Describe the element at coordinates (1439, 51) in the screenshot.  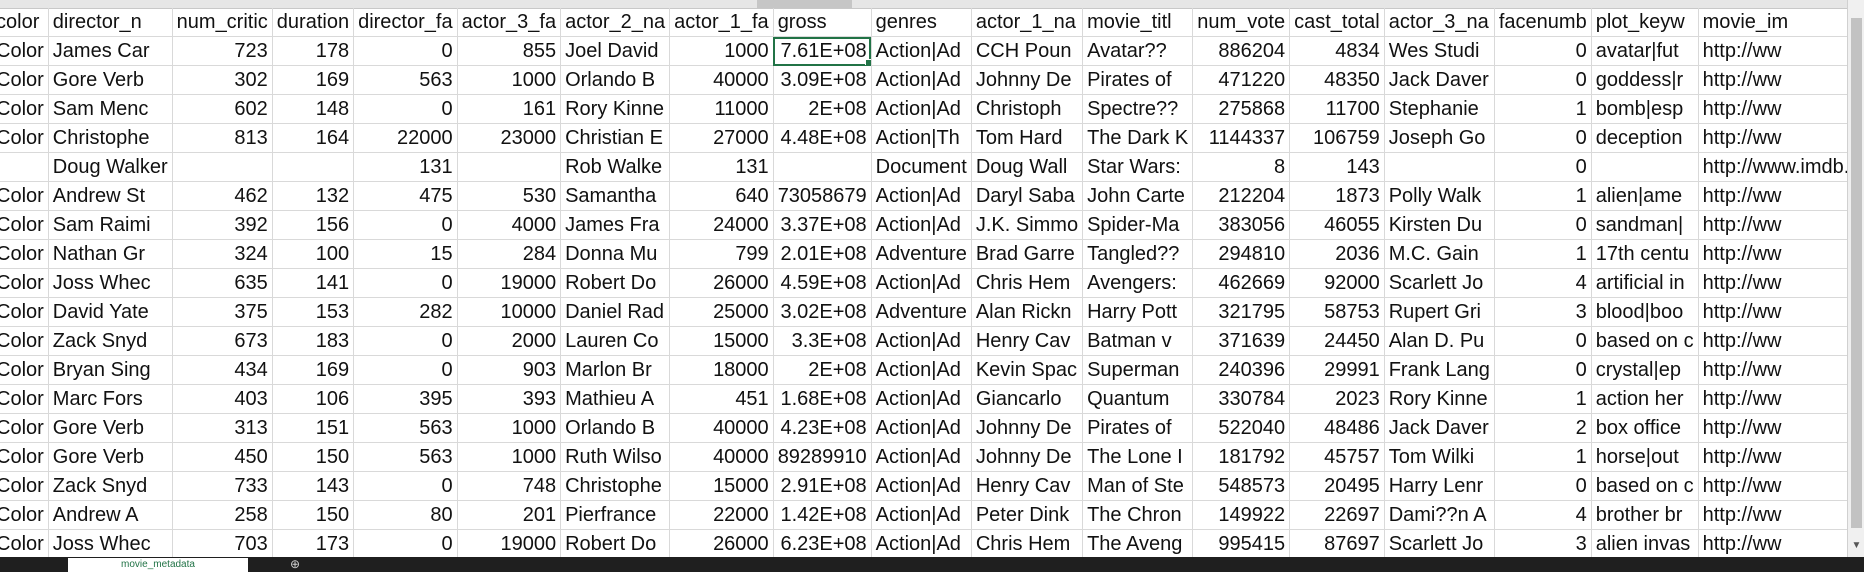
I see `cell-actor-3-name: Wes Studi` at that location.